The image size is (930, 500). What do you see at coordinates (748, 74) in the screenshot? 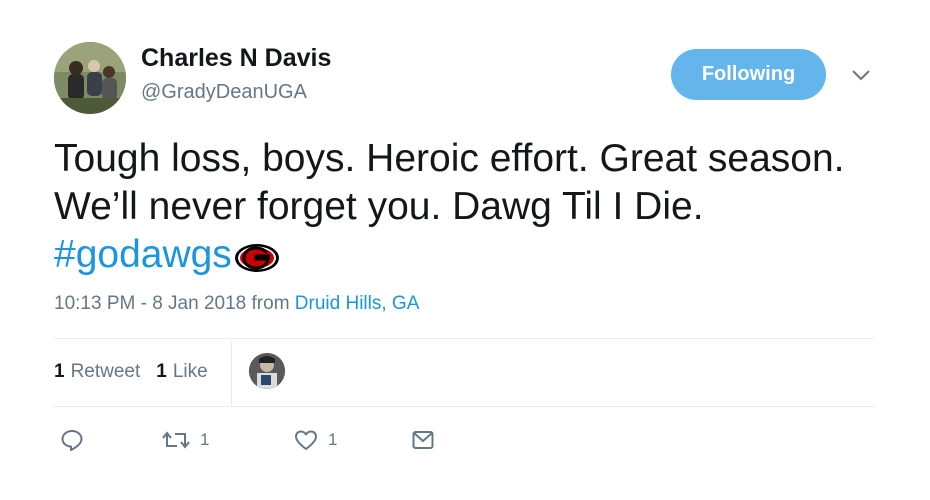
I see `following-button: Following` at bounding box center [748, 74].